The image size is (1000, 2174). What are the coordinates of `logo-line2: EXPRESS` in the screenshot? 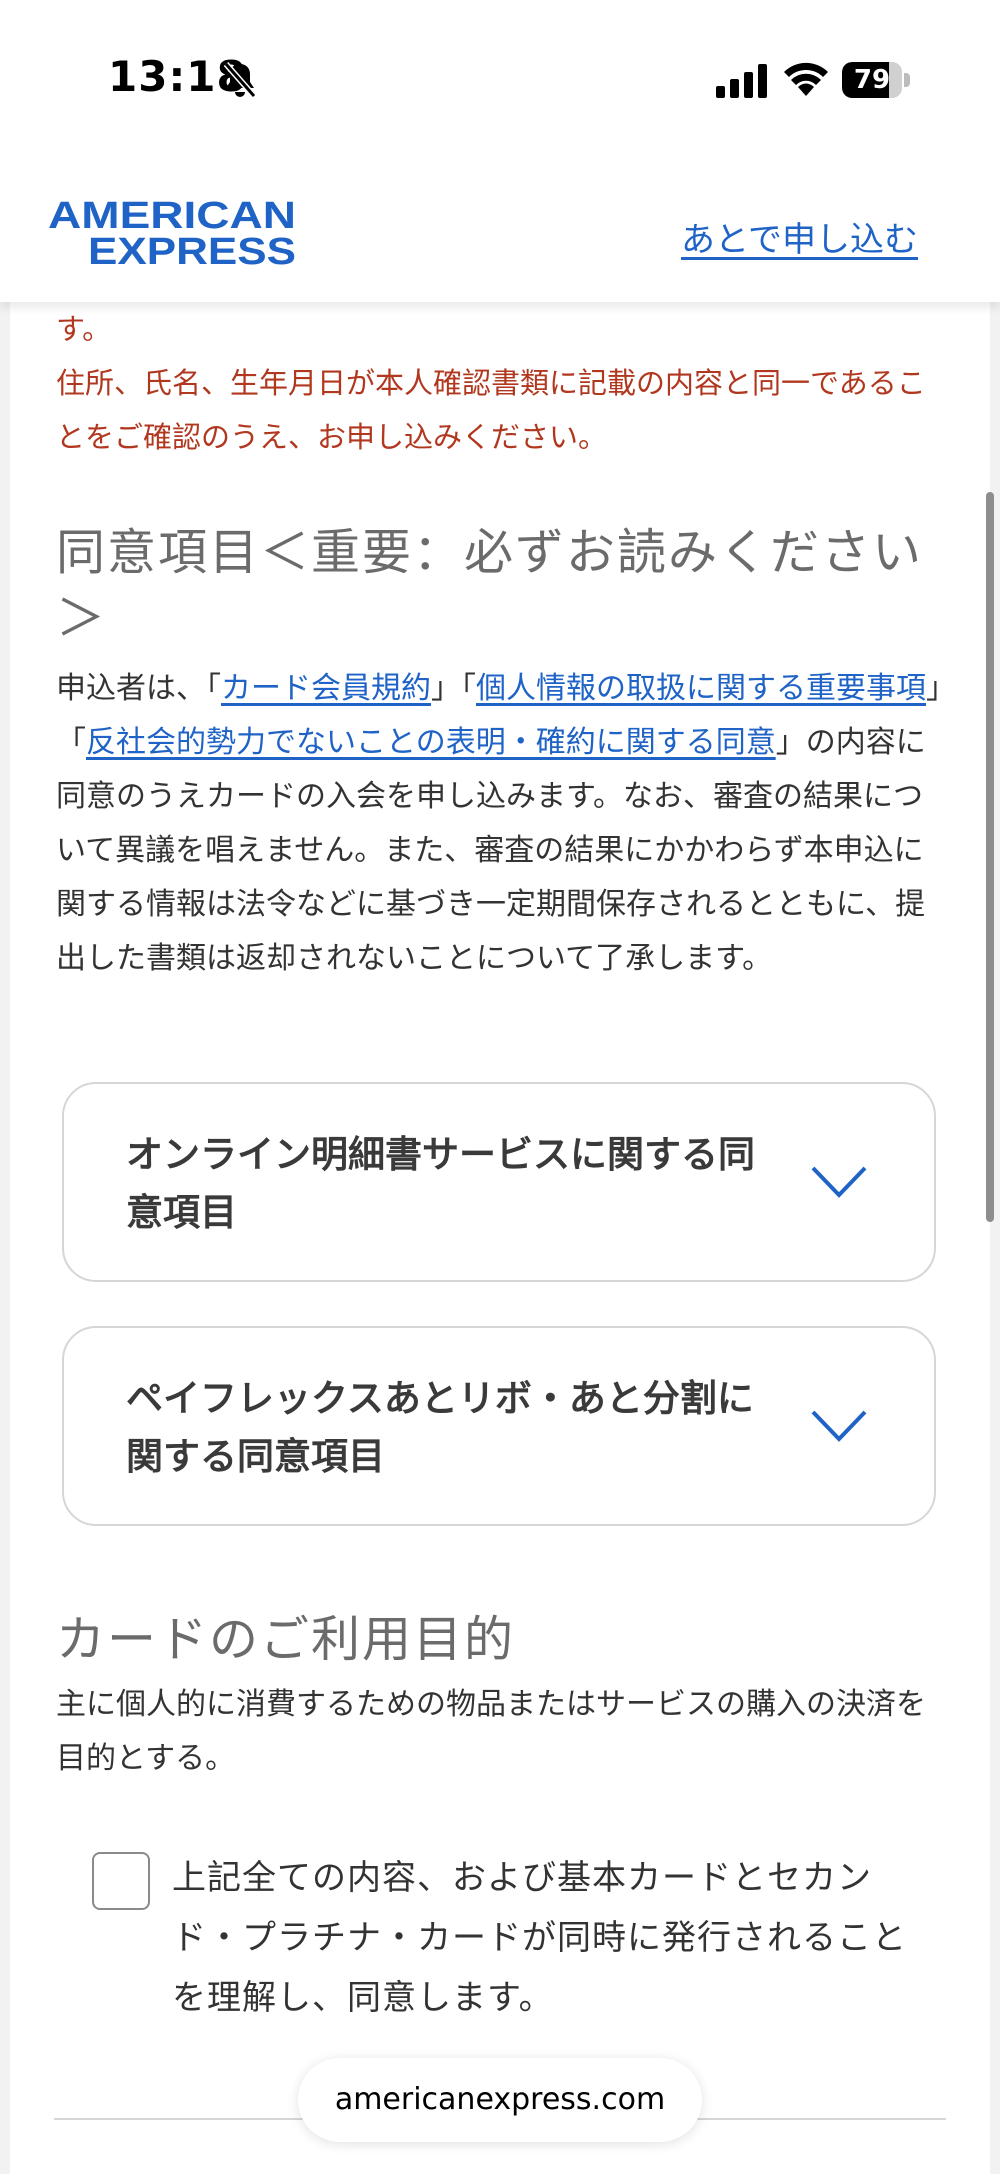 It's located at (192, 249).